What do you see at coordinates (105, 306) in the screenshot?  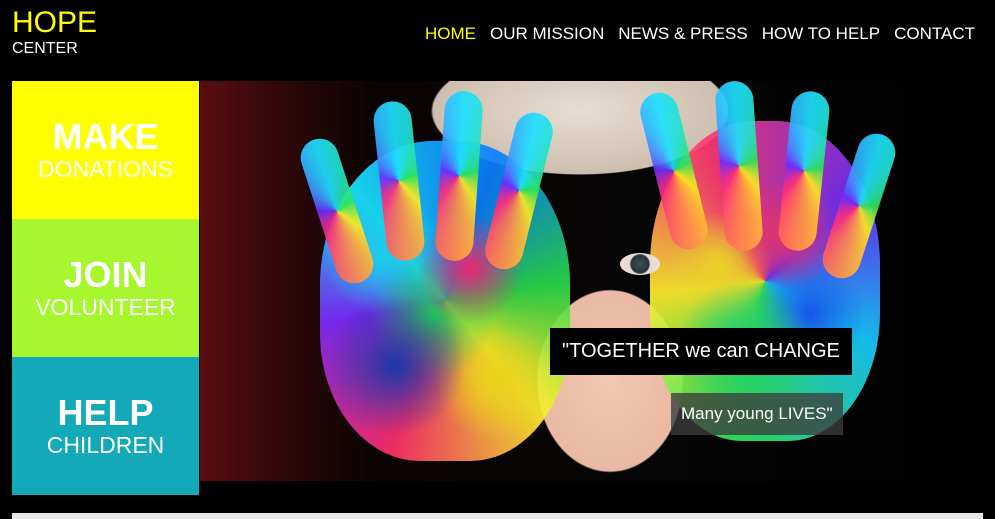 I see `tile-subheading: VOLUNTEER` at bounding box center [105, 306].